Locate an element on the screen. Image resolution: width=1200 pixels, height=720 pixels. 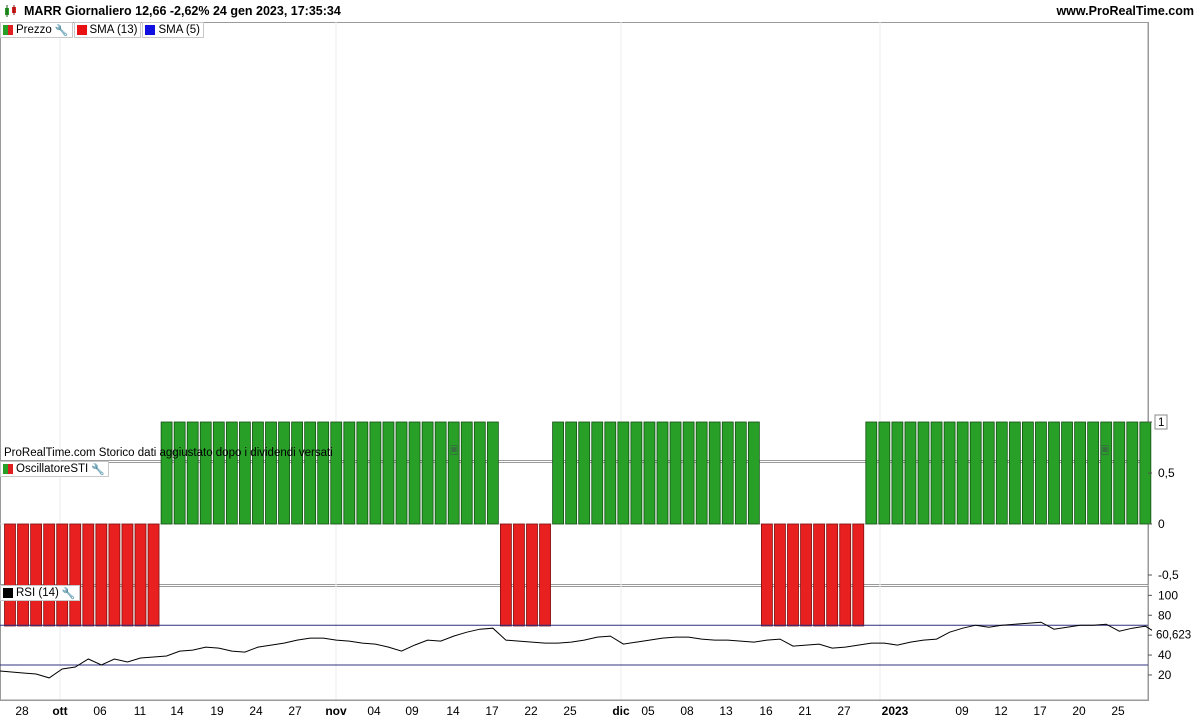
legend-sma13: SMA (13) is located at coordinates (107, 30).